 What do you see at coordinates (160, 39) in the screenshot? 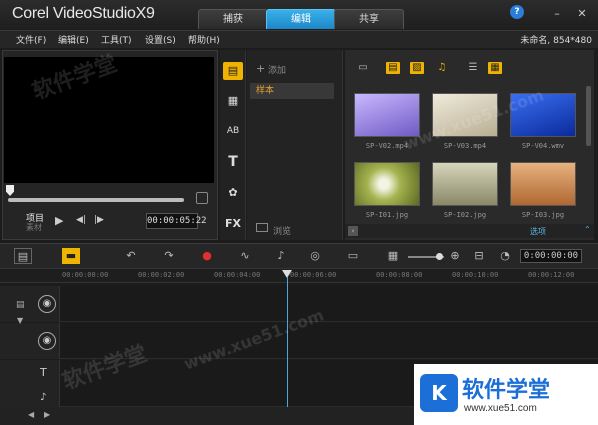
I see `menu-settings: 设置(S)` at bounding box center [160, 39].